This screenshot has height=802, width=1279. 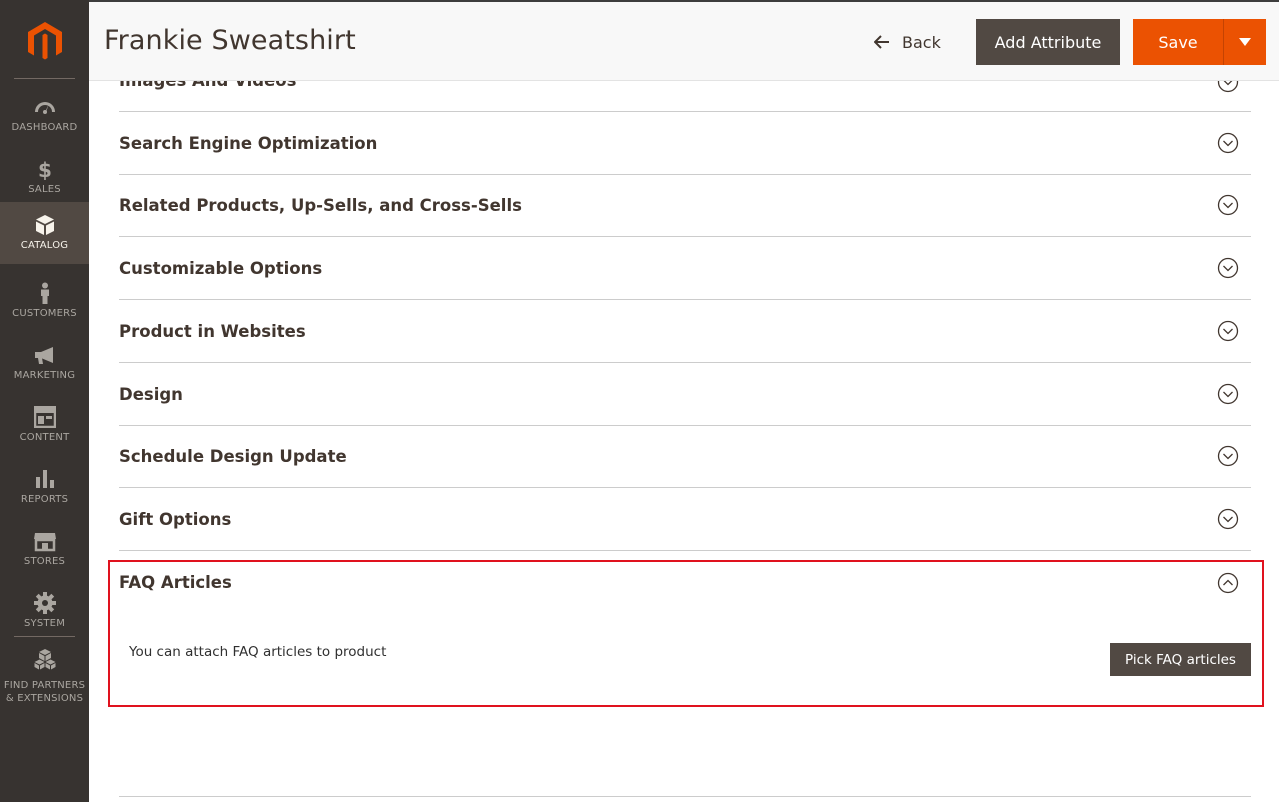 I want to click on section-search-engine-optimization: Search Engine Optimization, so click(x=685, y=143).